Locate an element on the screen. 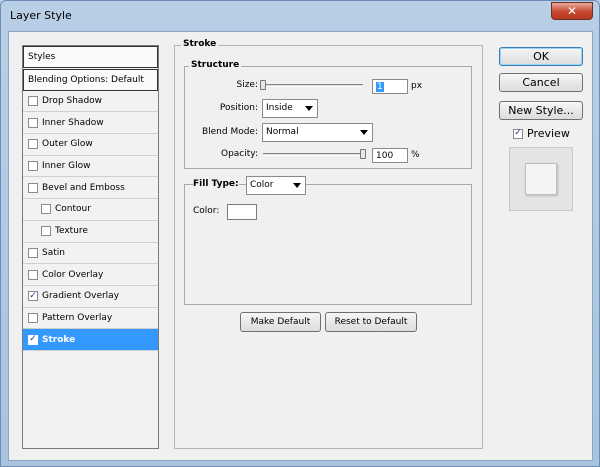 The width and height of the screenshot is (600, 467). style-item-label: Gradient Overlay is located at coordinates (81, 296).